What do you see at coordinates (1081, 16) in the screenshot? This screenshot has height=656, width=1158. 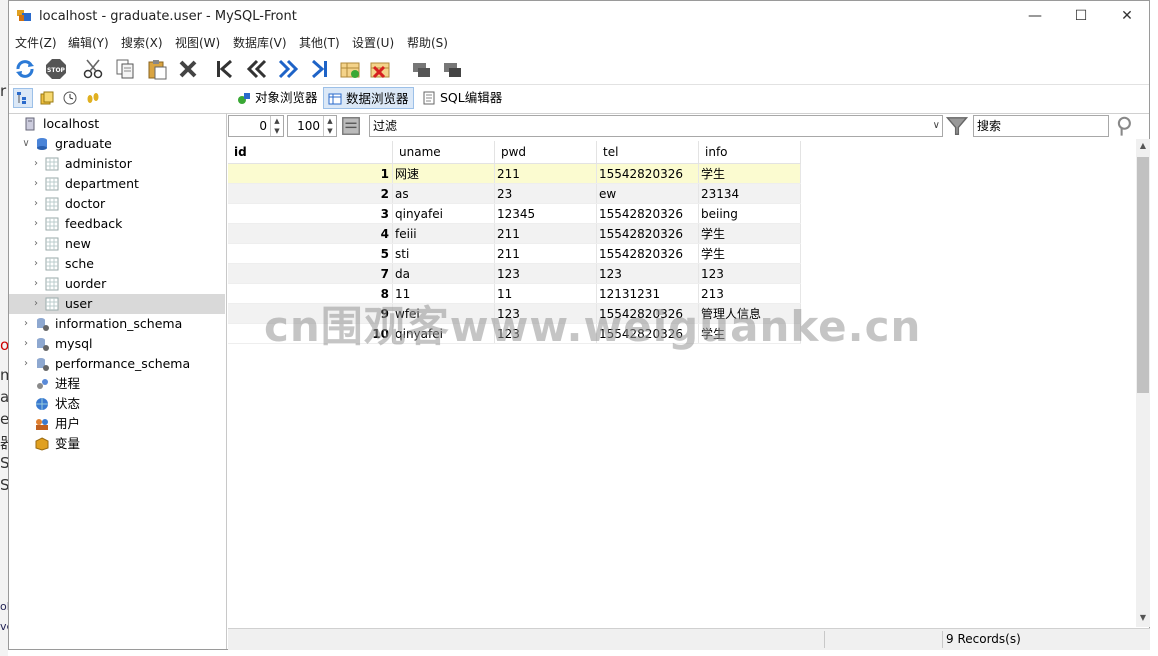 I see `maximize-button: ☐` at bounding box center [1081, 16].